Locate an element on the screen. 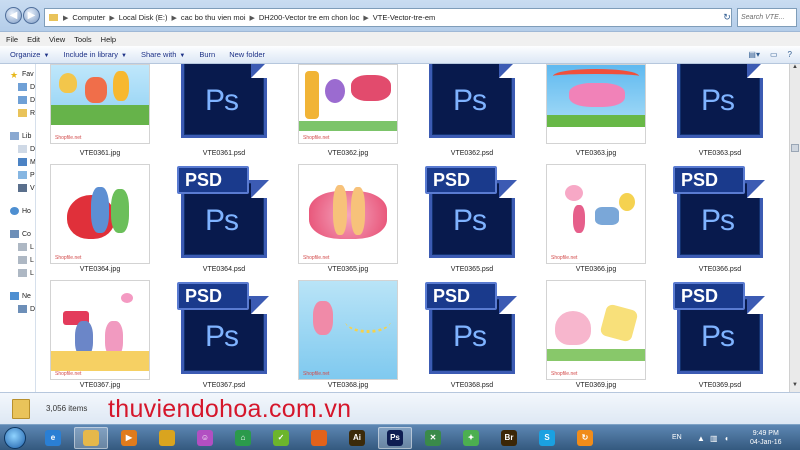 The image size is (800, 450). taskbar-app-button: ☺ is located at coordinates (205, 438).